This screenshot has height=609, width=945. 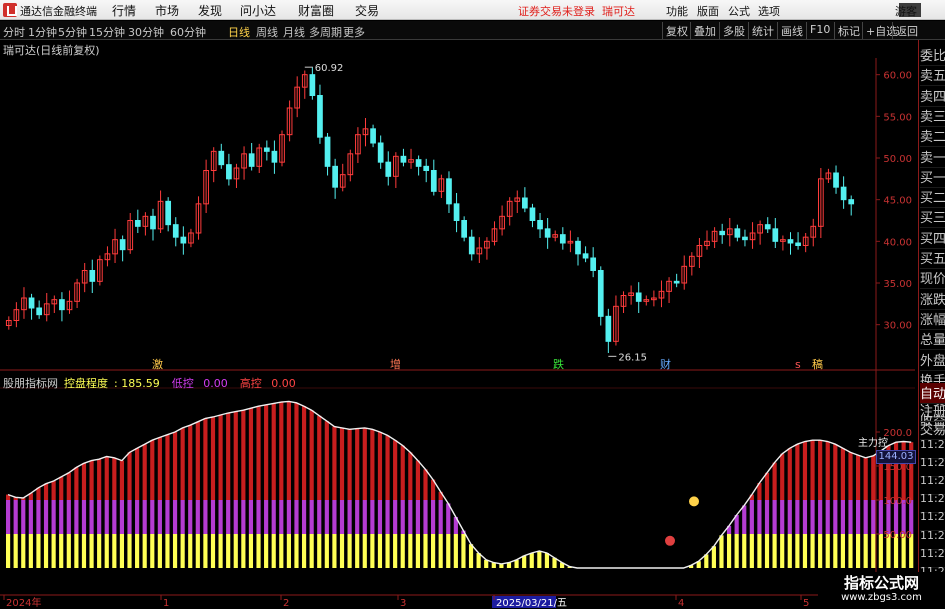 What do you see at coordinates (704, 30) in the screenshot?
I see `chart-tool-1: 叠加` at bounding box center [704, 30].